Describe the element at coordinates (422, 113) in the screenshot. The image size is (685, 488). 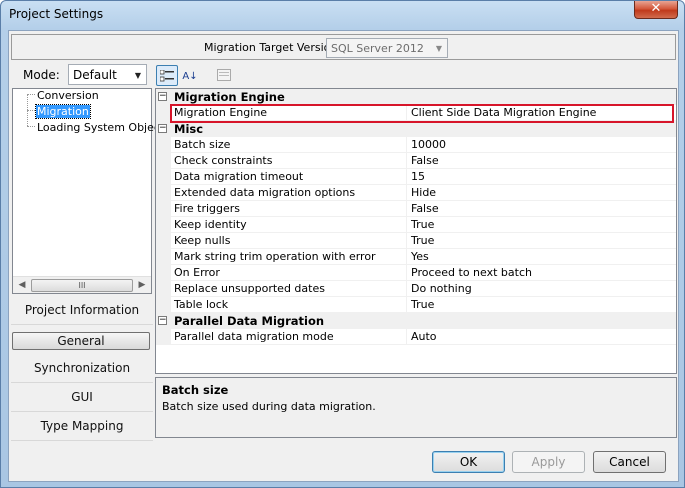
I see `highlight-annotation` at that location.